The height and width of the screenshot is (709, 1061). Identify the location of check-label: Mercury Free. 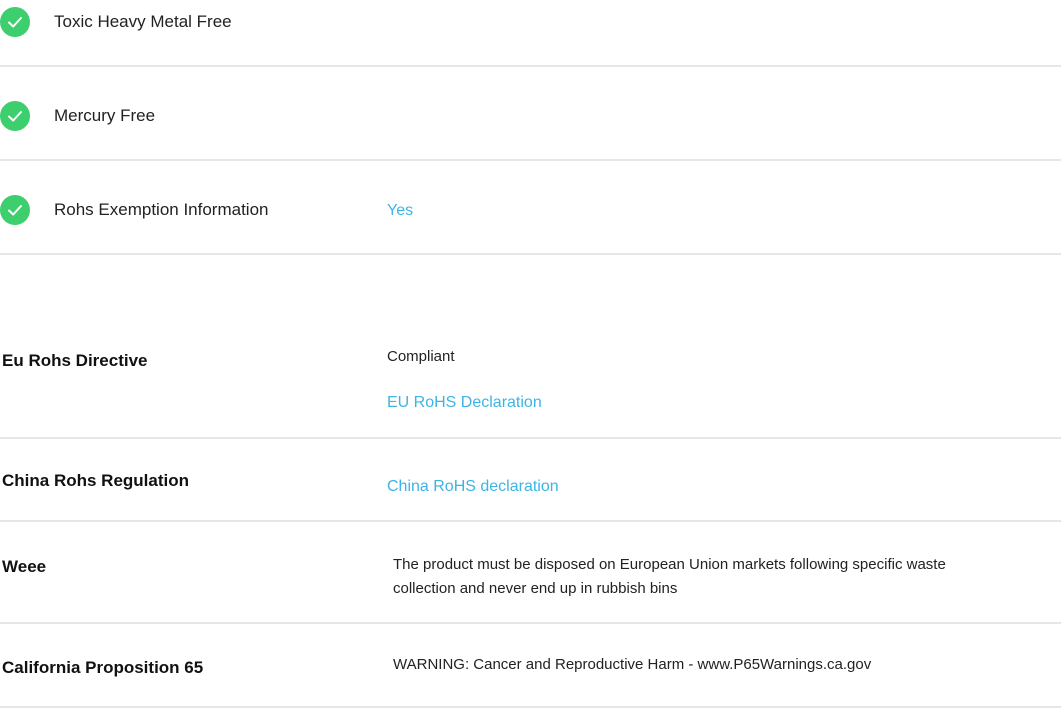
(105, 115).